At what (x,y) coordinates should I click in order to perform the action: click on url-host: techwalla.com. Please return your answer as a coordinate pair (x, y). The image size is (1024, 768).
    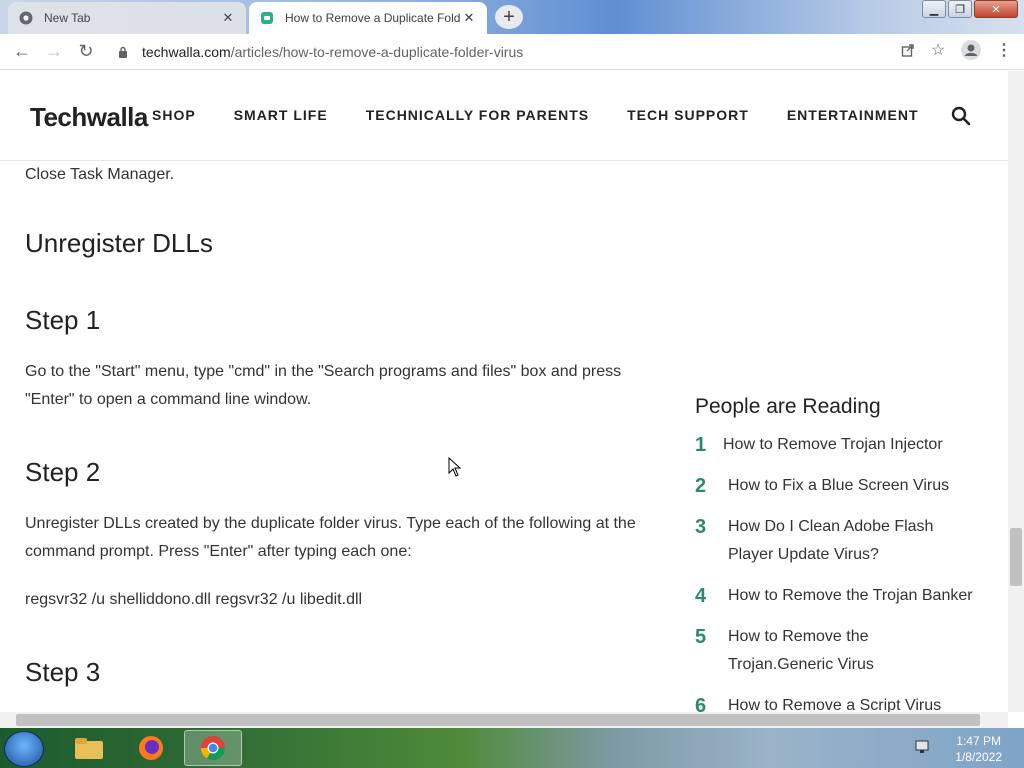
    Looking at the image, I should click on (186, 52).